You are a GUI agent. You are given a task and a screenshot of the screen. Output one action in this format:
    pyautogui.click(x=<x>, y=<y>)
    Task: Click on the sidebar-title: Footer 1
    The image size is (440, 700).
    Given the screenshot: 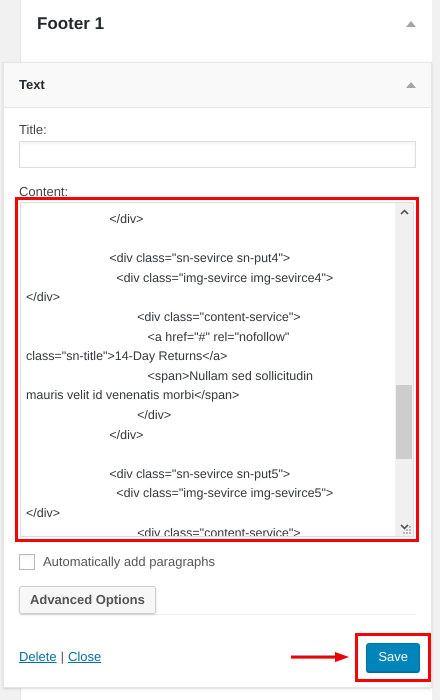 What is the action you would take?
    pyautogui.click(x=70, y=24)
    